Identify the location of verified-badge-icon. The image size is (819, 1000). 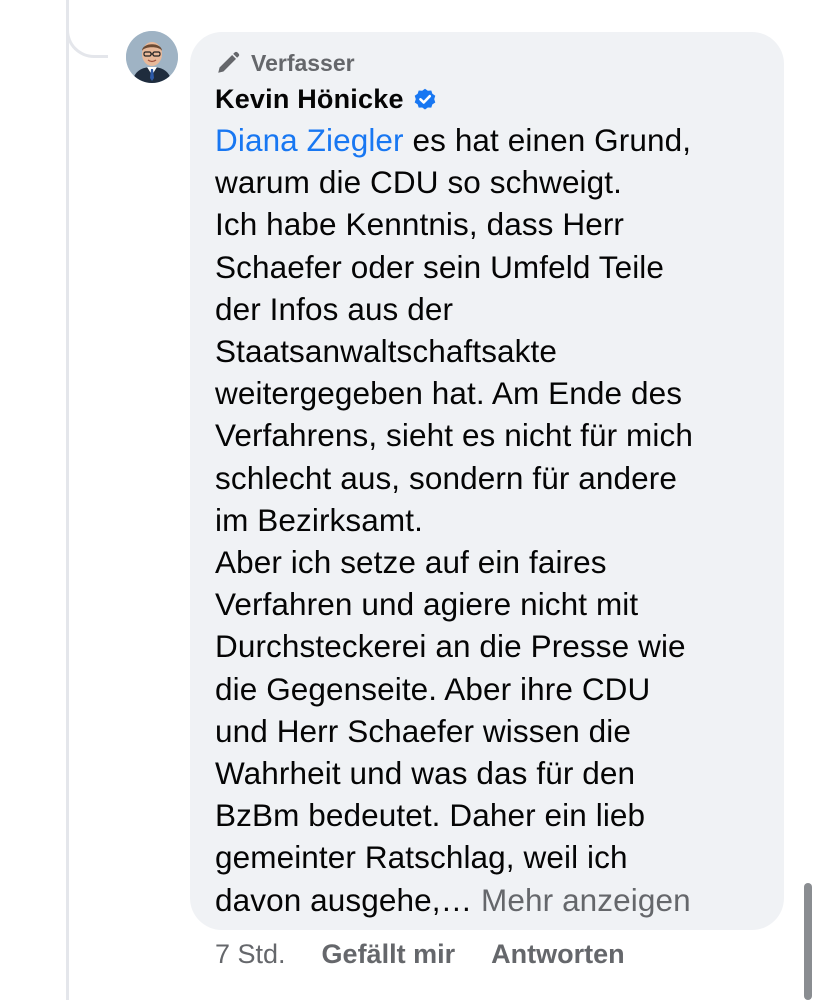
(424, 99).